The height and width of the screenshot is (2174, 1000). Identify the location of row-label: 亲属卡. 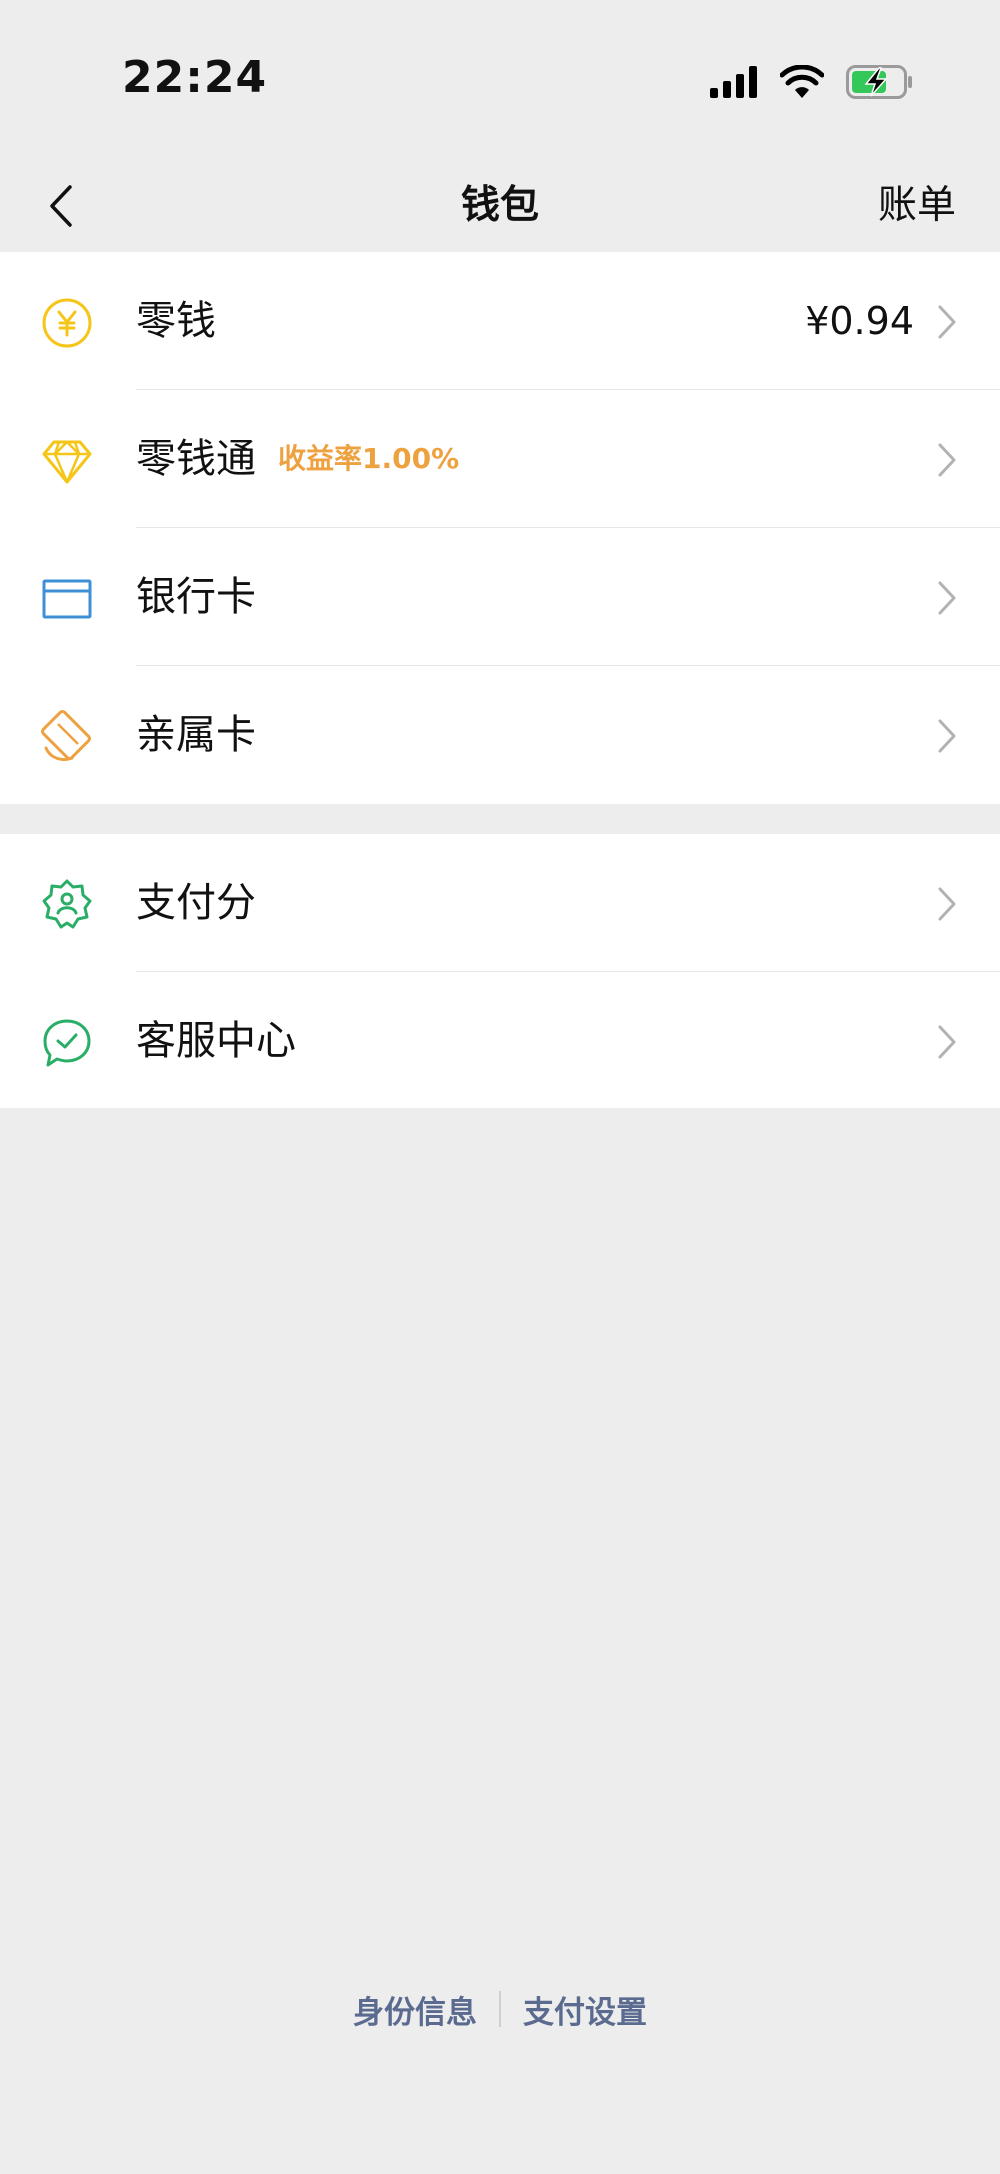
(196, 735).